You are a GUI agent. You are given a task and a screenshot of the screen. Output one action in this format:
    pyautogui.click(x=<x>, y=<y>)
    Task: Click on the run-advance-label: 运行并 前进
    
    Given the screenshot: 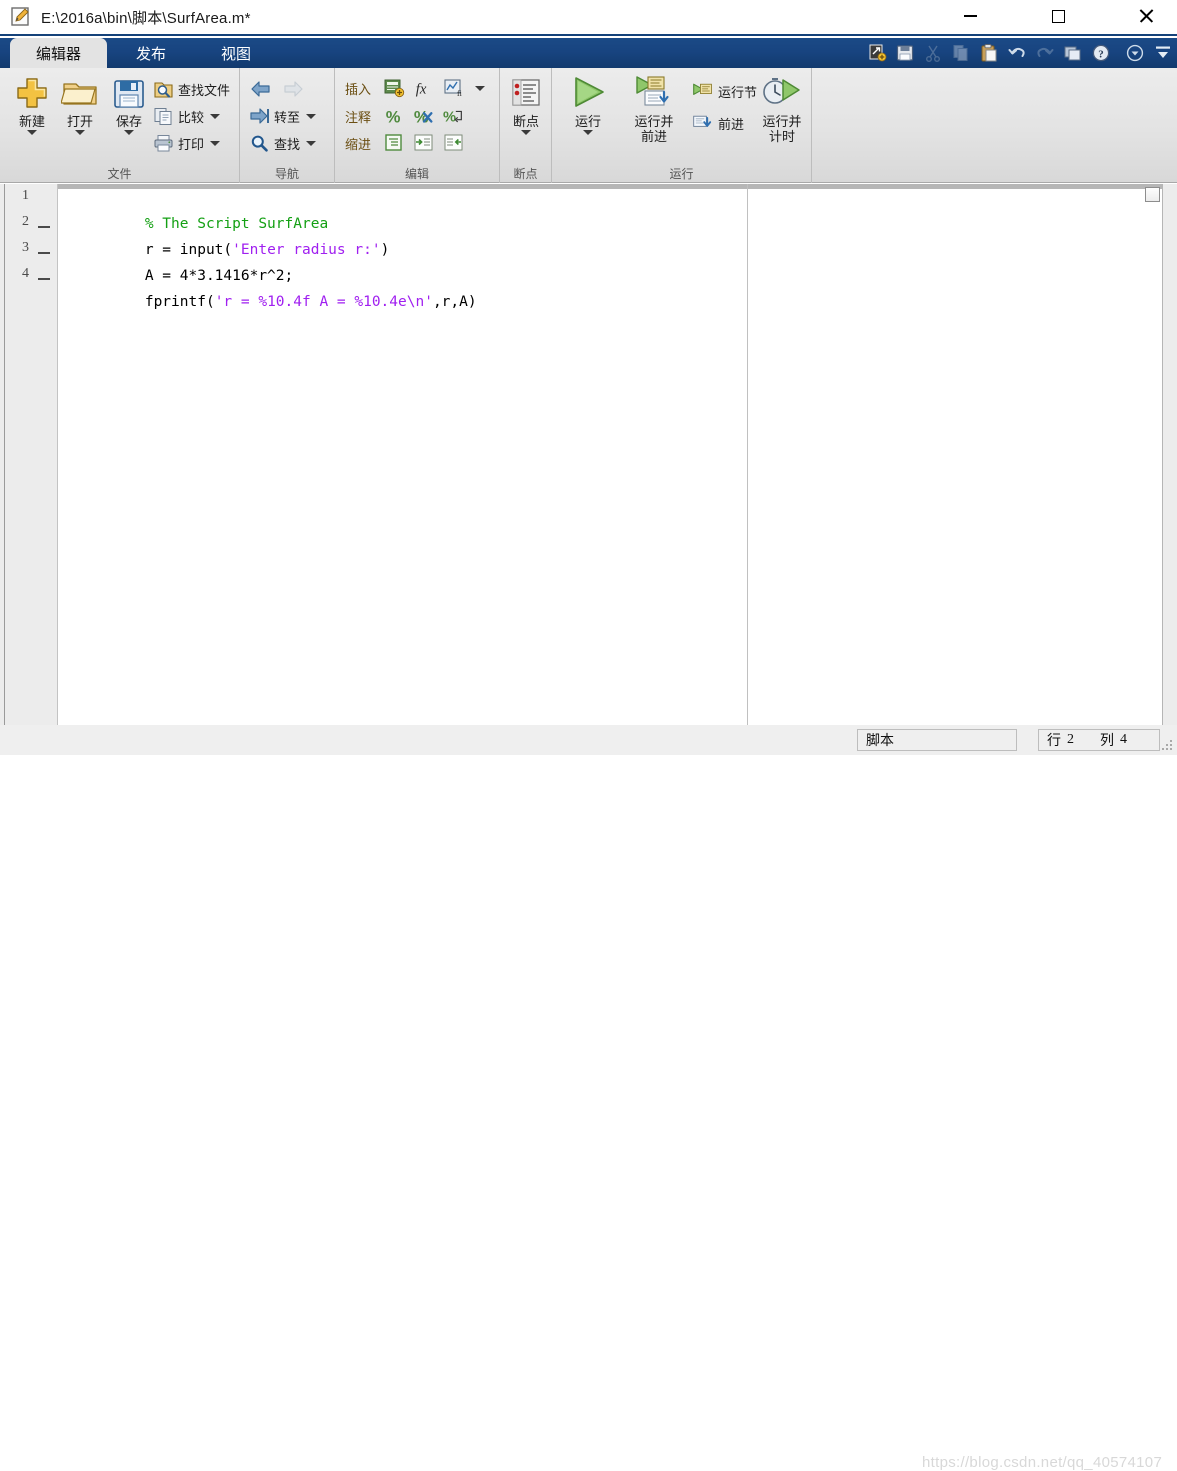 What is the action you would take?
    pyautogui.click(x=654, y=129)
    